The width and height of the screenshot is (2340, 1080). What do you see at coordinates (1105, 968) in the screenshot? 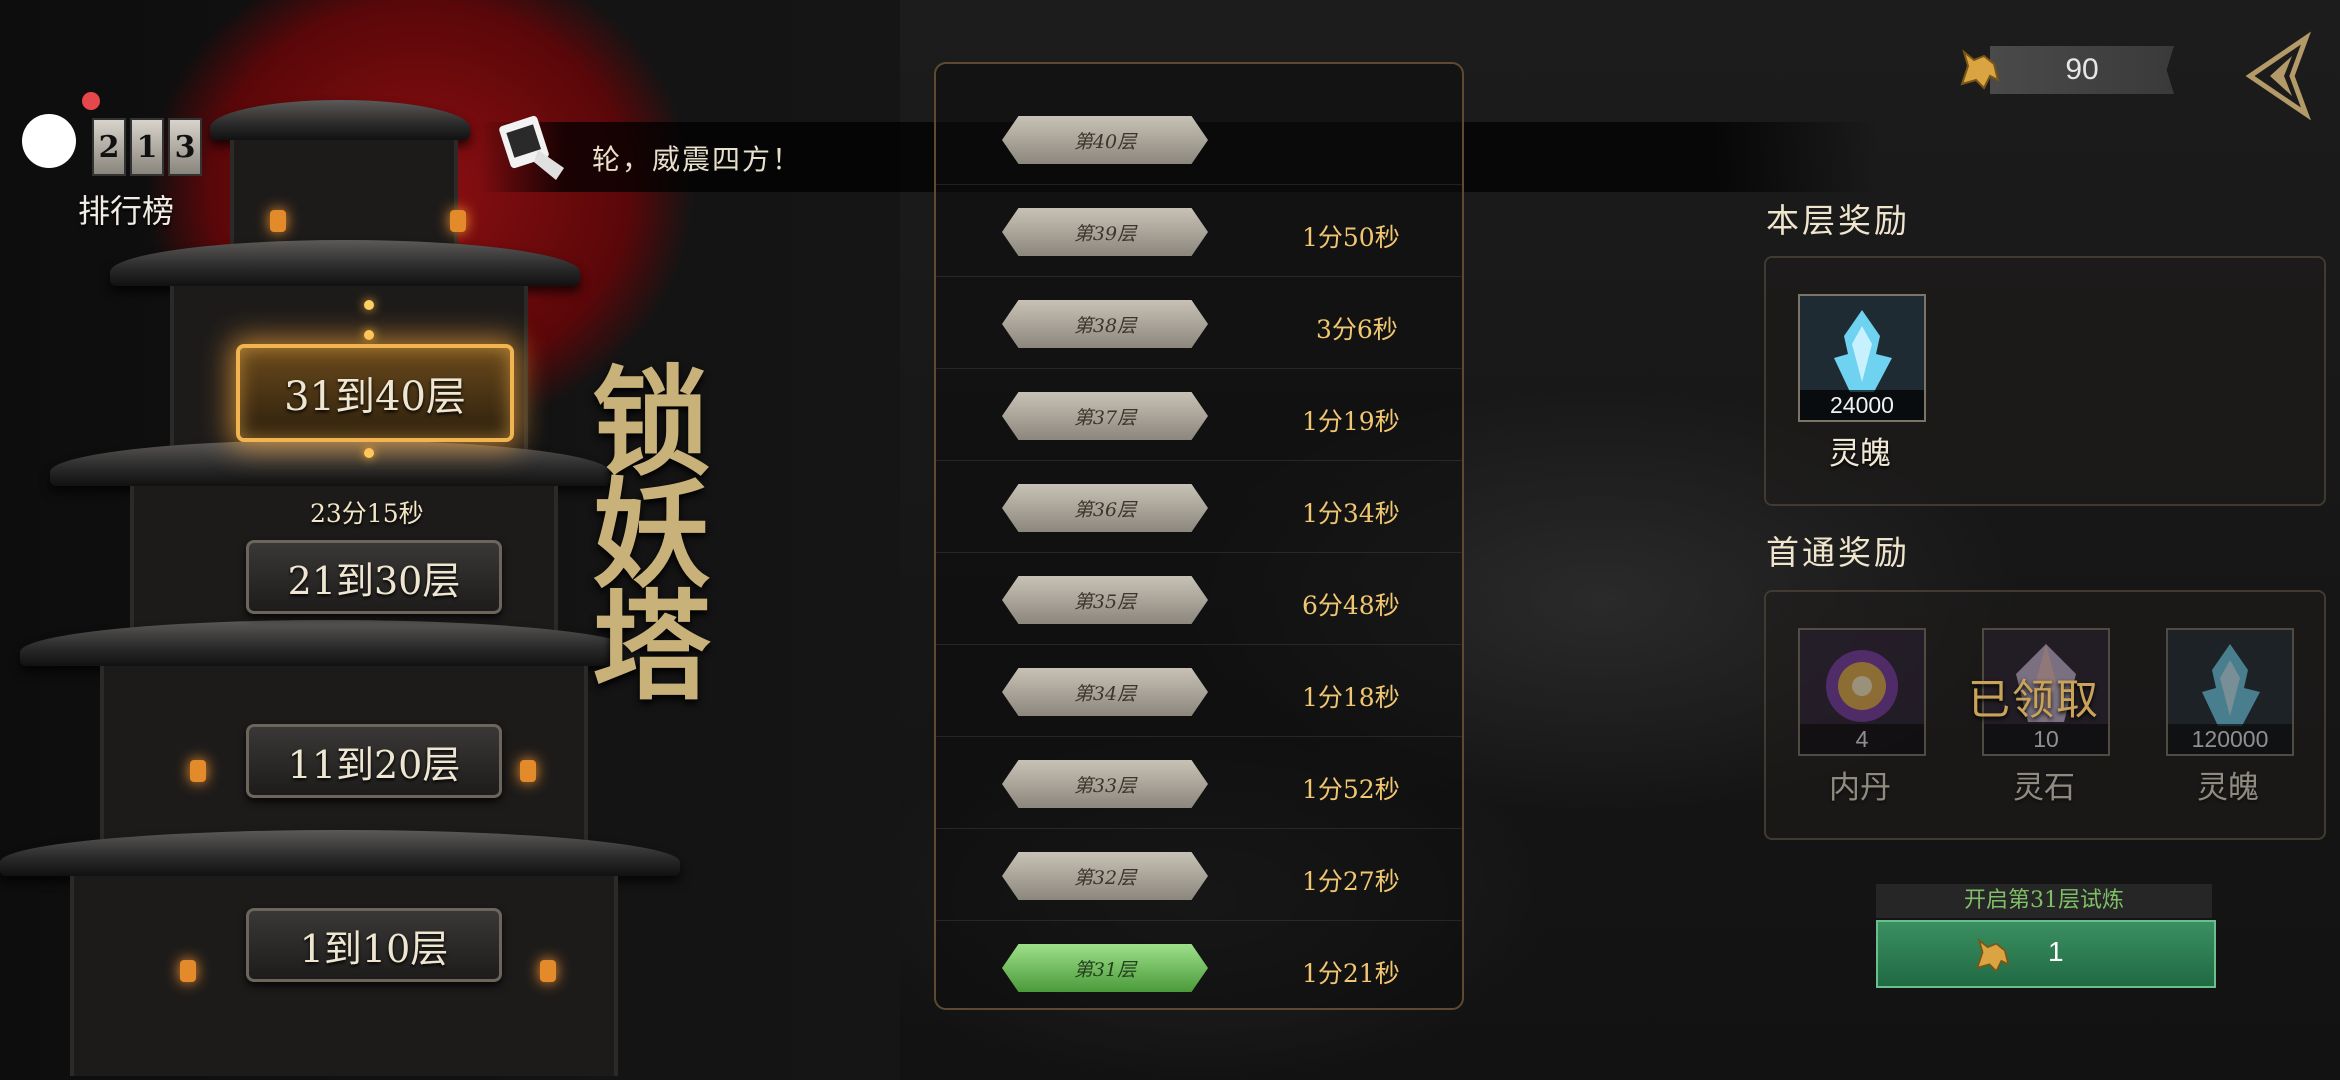
I see `floor-label: 第31层` at bounding box center [1105, 968].